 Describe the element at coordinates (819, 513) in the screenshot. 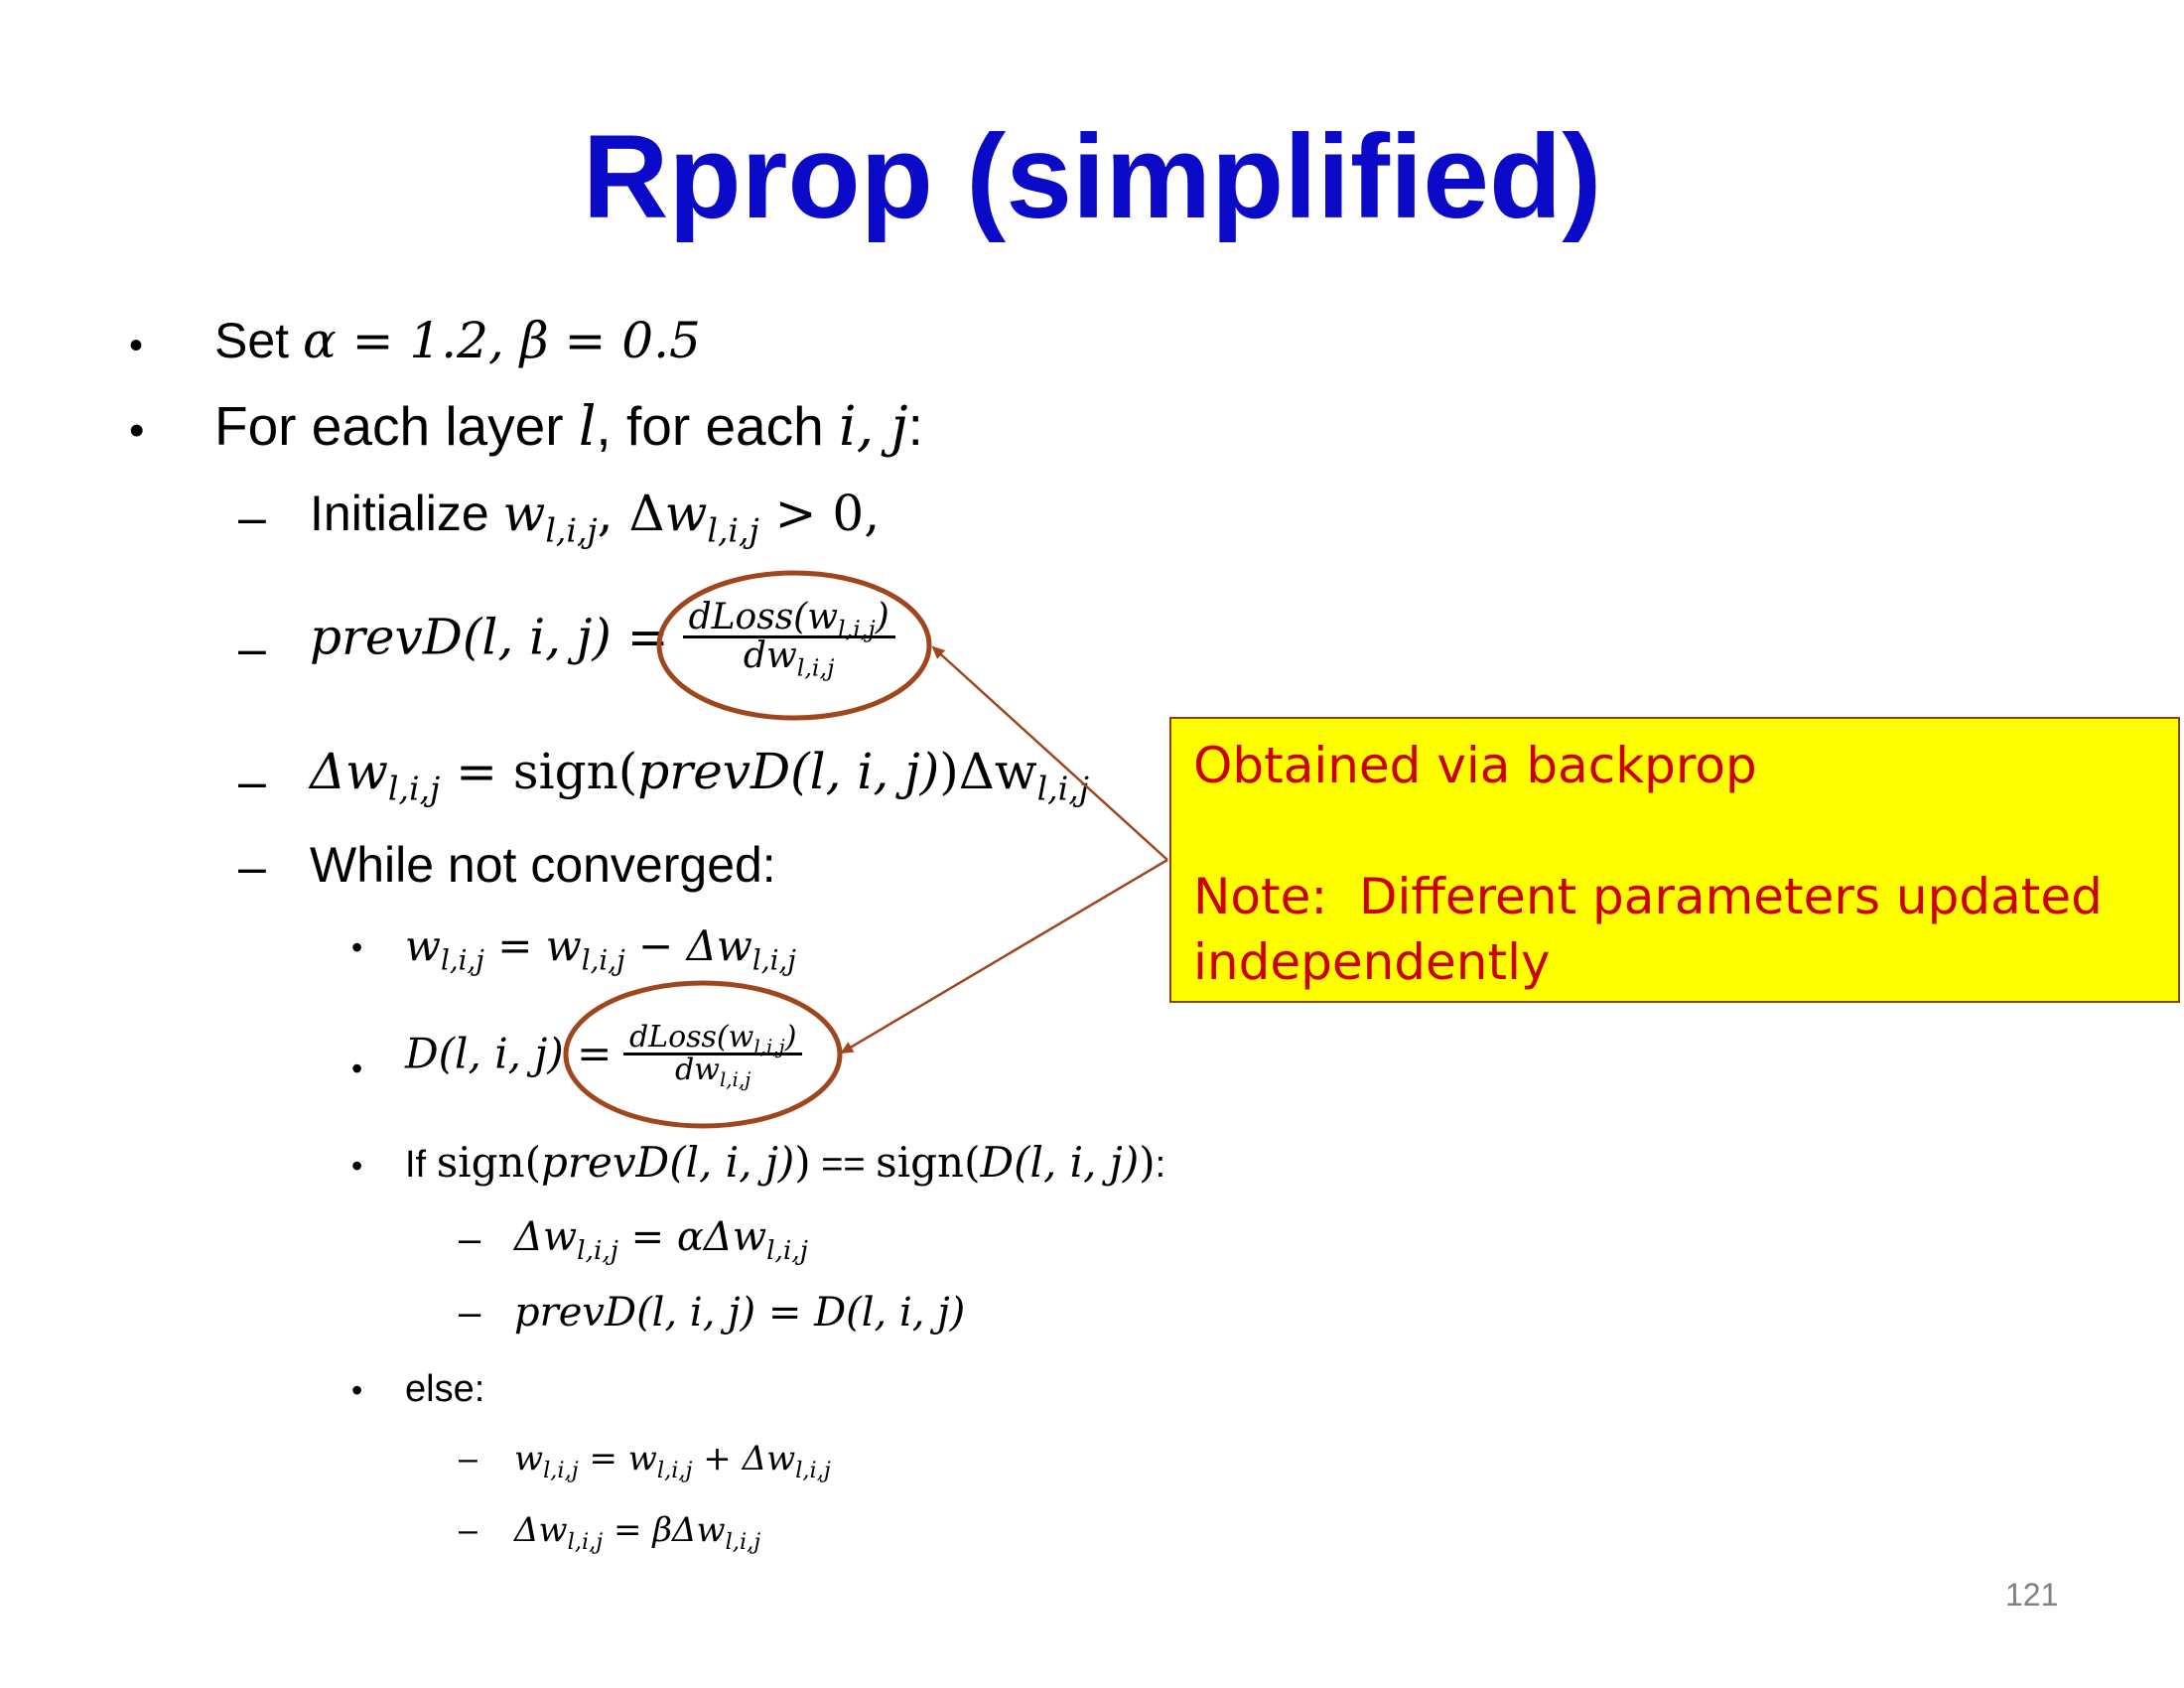

I see `math-op: > 0,` at that location.